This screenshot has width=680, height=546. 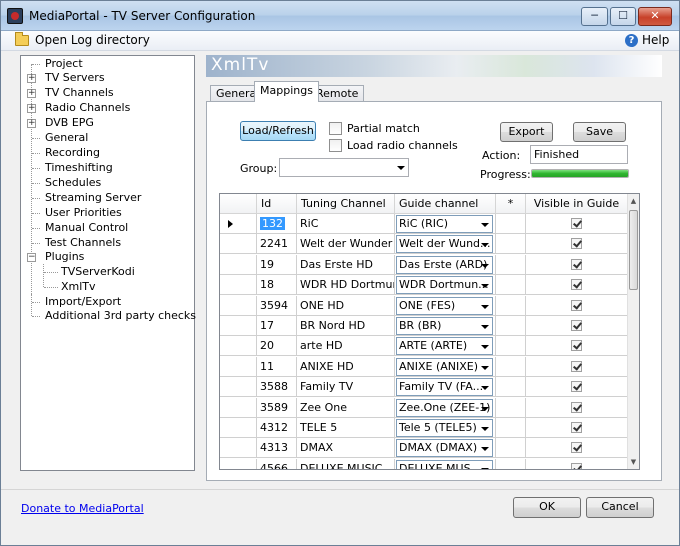 What do you see at coordinates (594, 16) in the screenshot?
I see `minimize-button: ─` at bounding box center [594, 16].